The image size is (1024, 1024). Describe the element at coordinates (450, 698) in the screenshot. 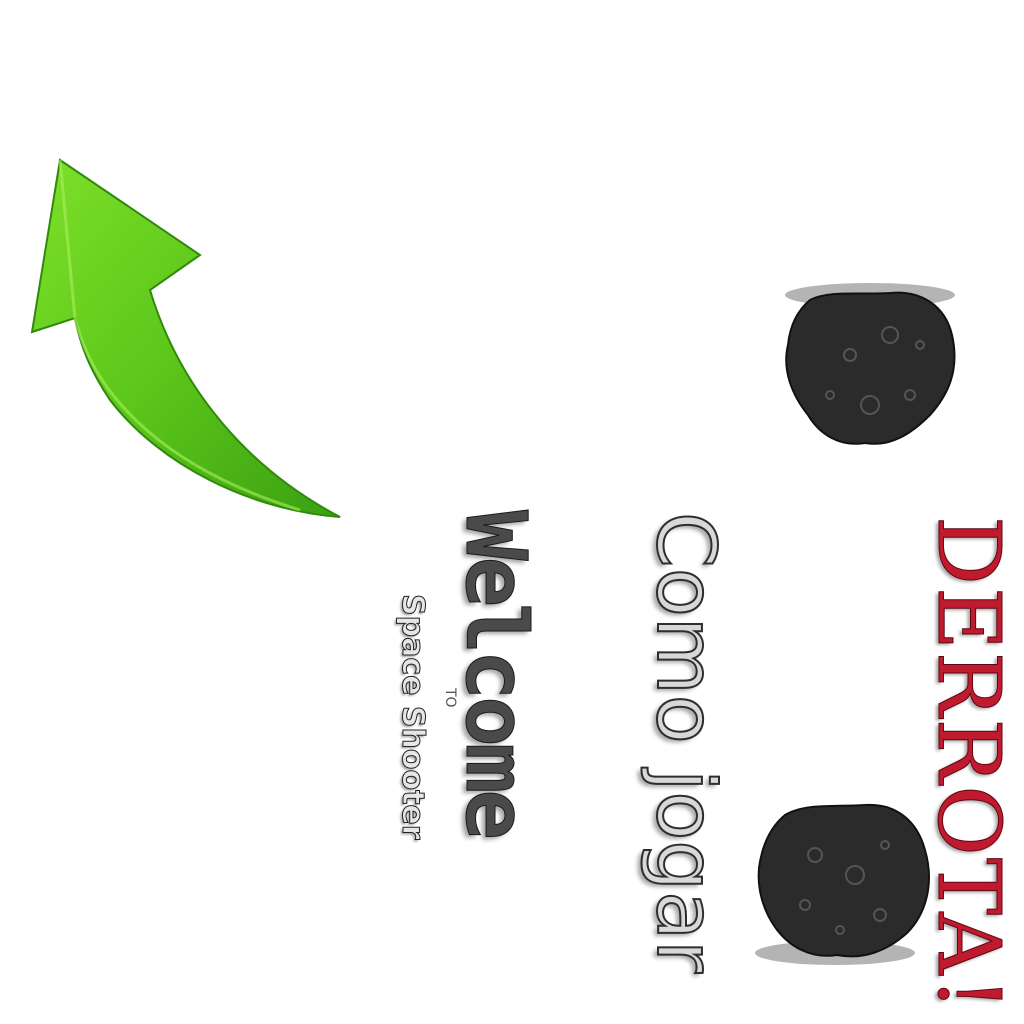

I see `welcome-to-label: TO` at that location.